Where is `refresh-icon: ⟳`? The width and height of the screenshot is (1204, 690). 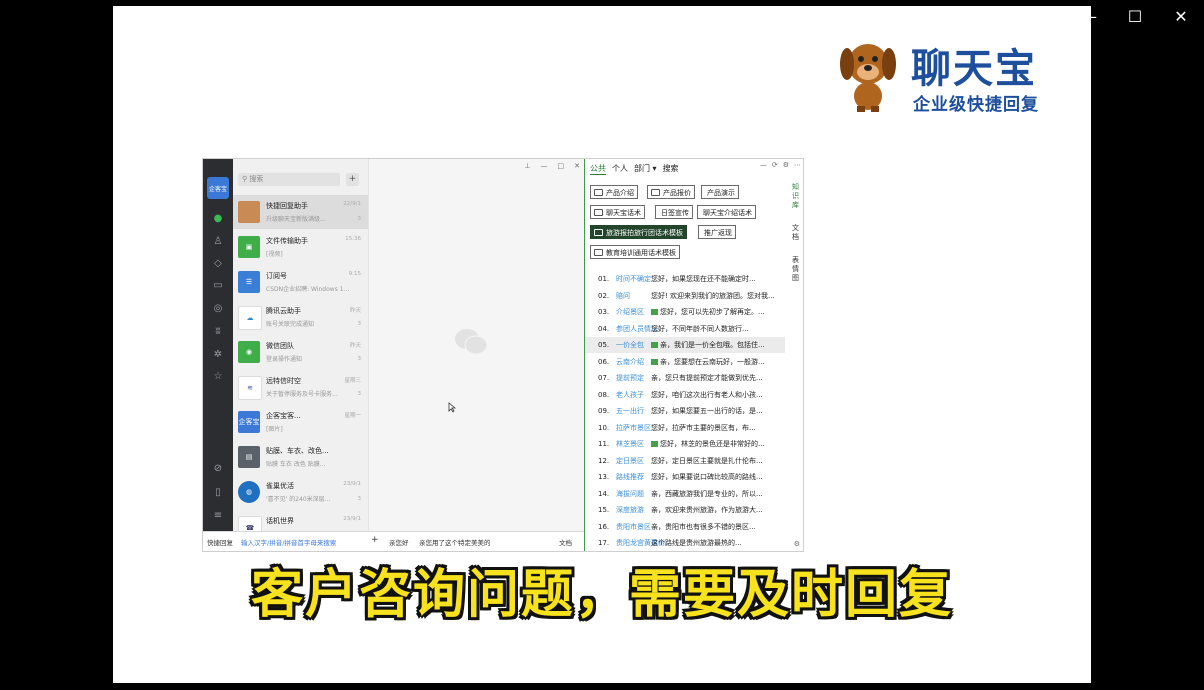 refresh-icon: ⟳ is located at coordinates (775, 165).